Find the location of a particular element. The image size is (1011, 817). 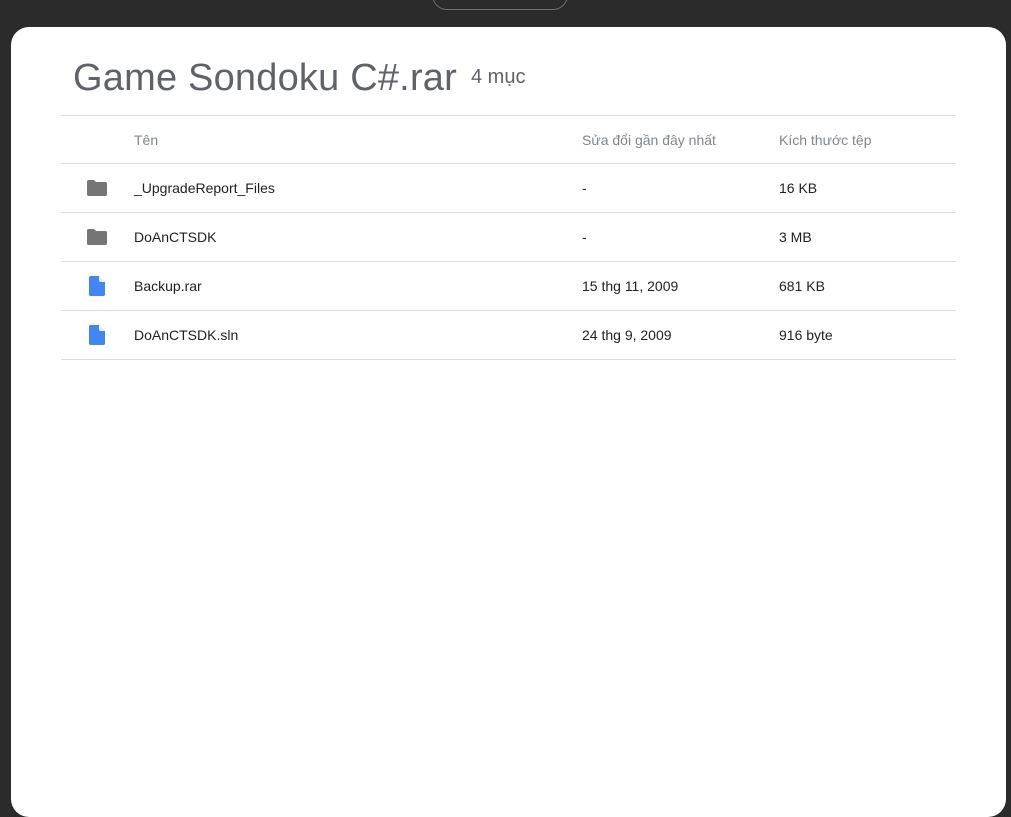

file-name: DoAnCTSDK is located at coordinates (175, 237).